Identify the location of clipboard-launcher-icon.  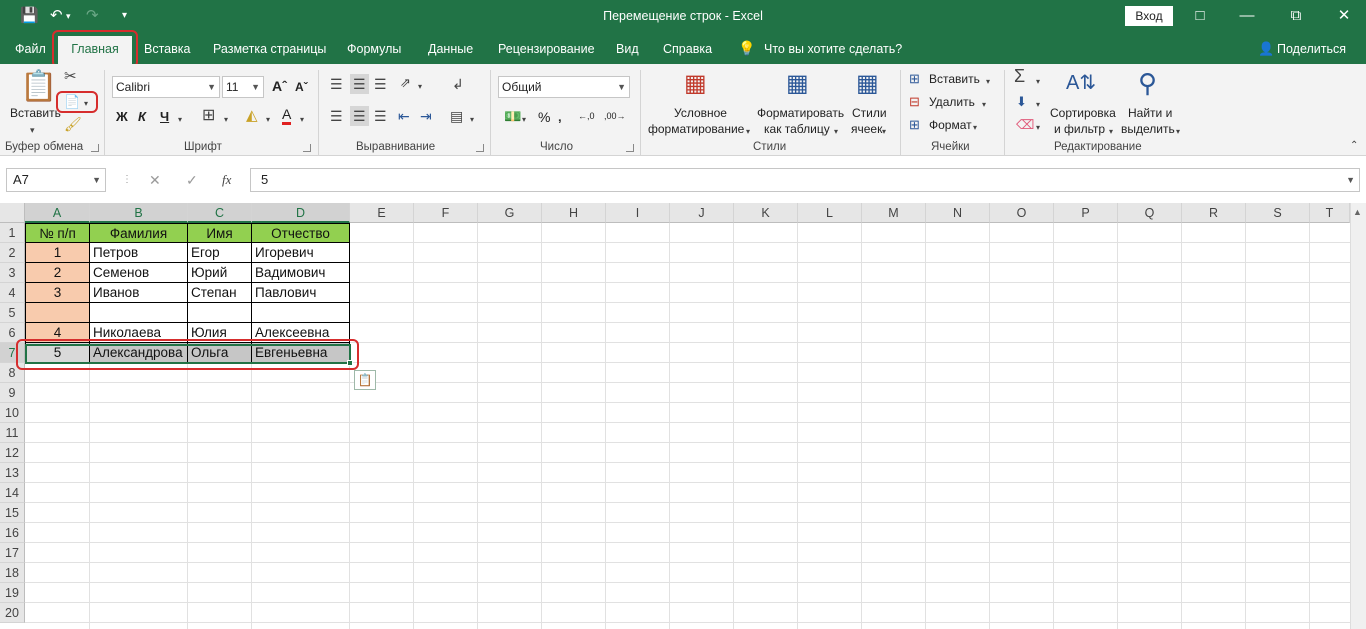
(95, 148).